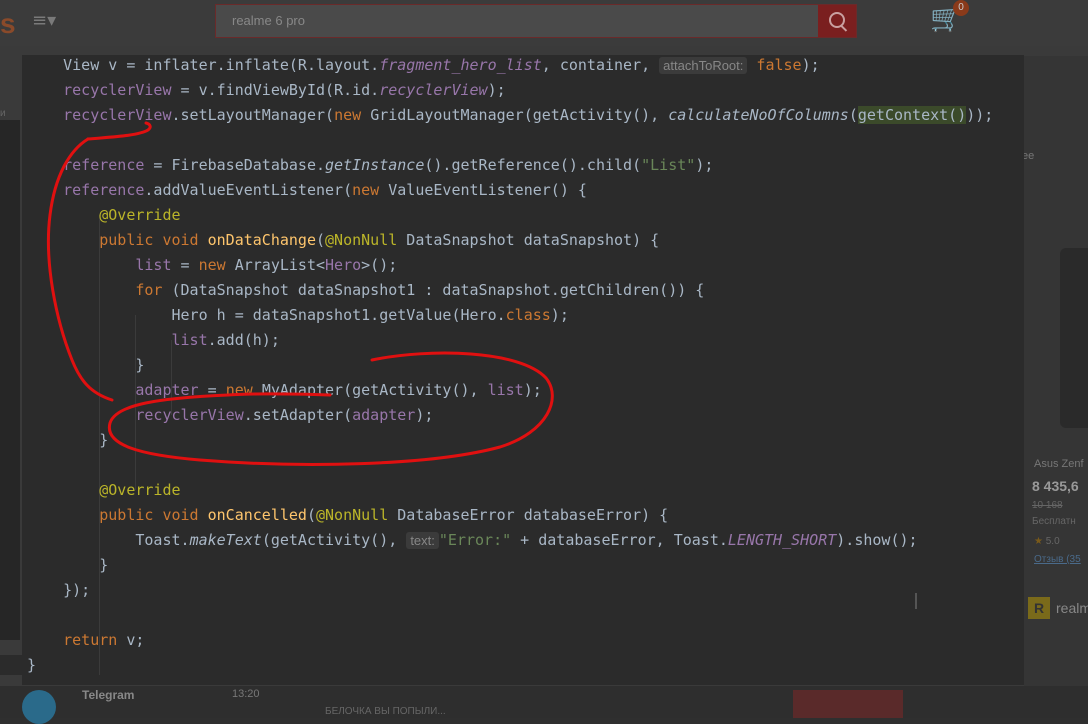 The height and width of the screenshot is (724, 1088). What do you see at coordinates (119, 131) in the screenshot?
I see `annotation-hook-stroke` at bounding box center [119, 131].